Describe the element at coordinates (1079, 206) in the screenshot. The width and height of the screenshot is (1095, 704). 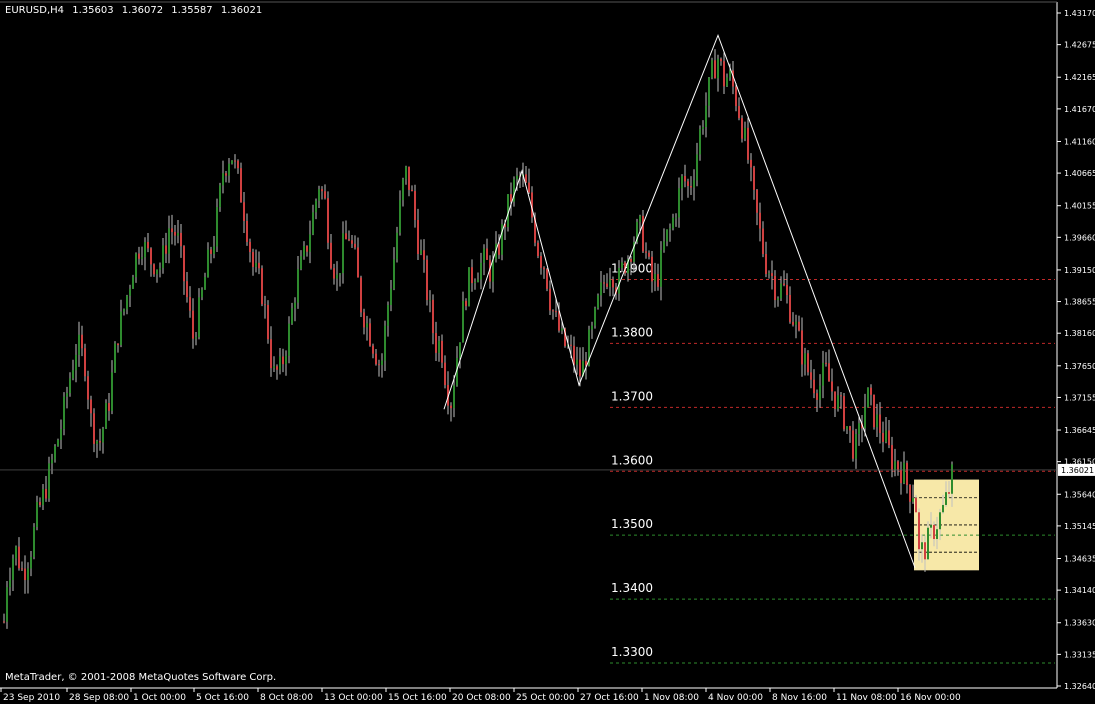
I see `y-tick-label: 1.40155` at that location.